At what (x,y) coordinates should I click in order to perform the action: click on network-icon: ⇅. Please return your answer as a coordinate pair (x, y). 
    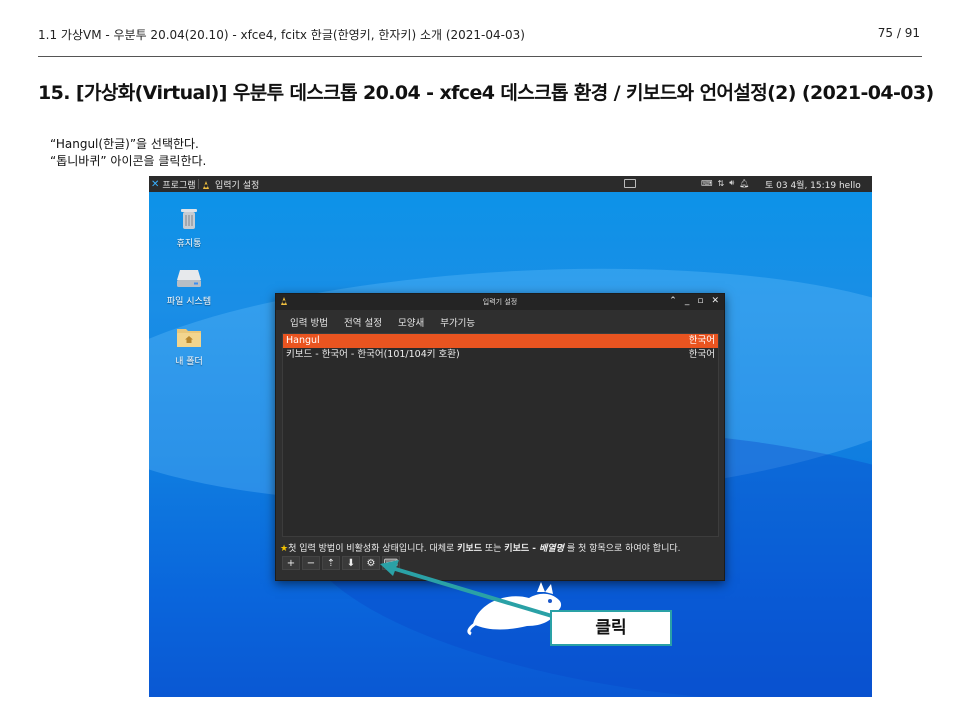
    Looking at the image, I should click on (721, 183).